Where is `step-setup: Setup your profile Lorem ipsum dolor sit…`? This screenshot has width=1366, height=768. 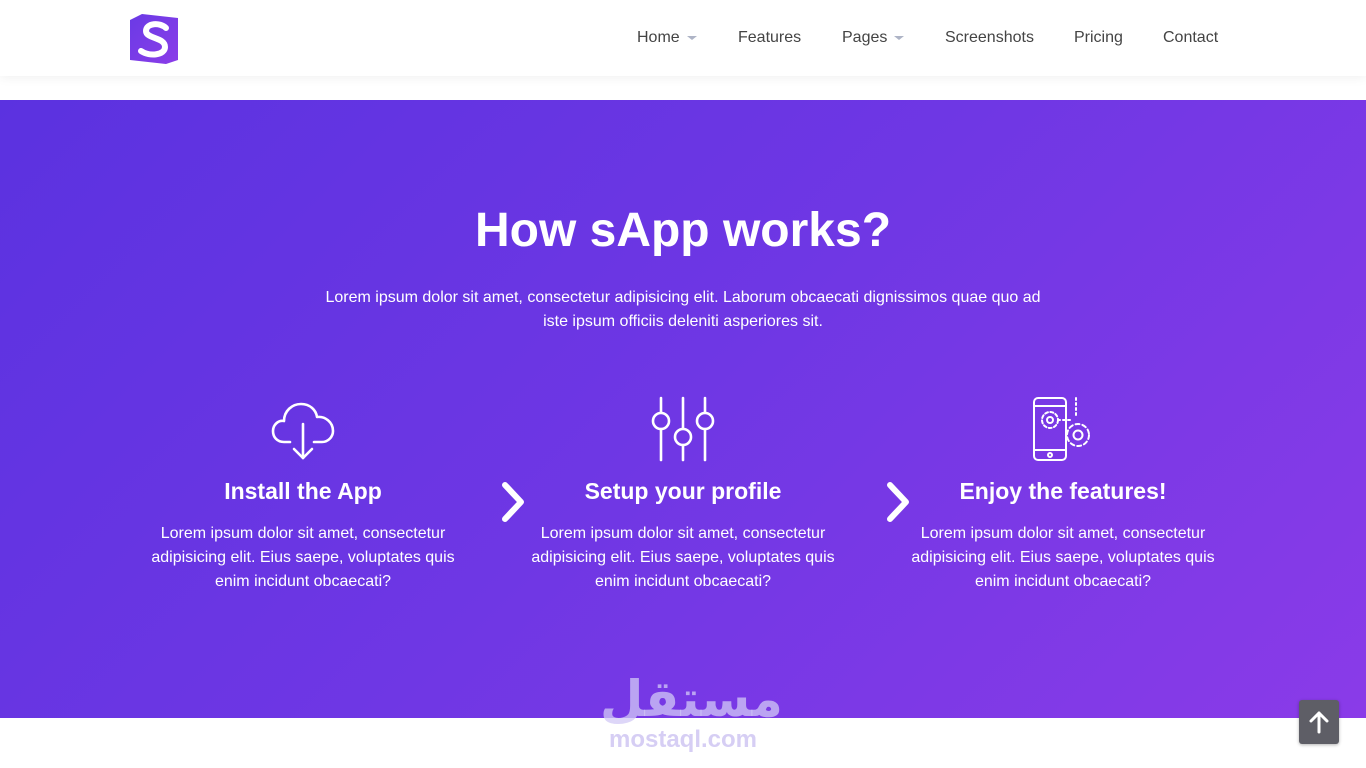 step-setup: Setup your profile Lorem ipsum dolor sit… is located at coordinates (683, 495).